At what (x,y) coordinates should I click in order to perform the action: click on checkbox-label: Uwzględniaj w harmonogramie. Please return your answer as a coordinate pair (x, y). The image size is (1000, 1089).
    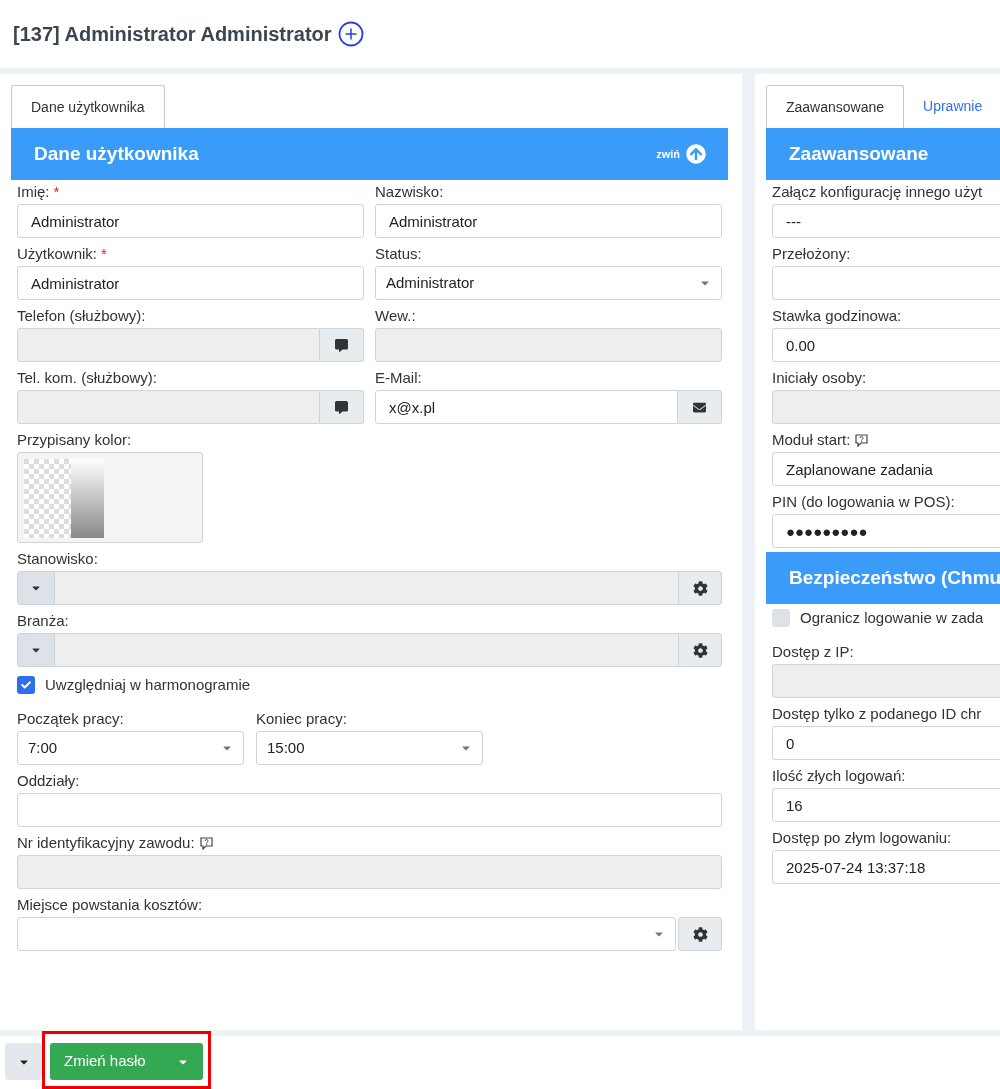
    Looking at the image, I should click on (148, 684).